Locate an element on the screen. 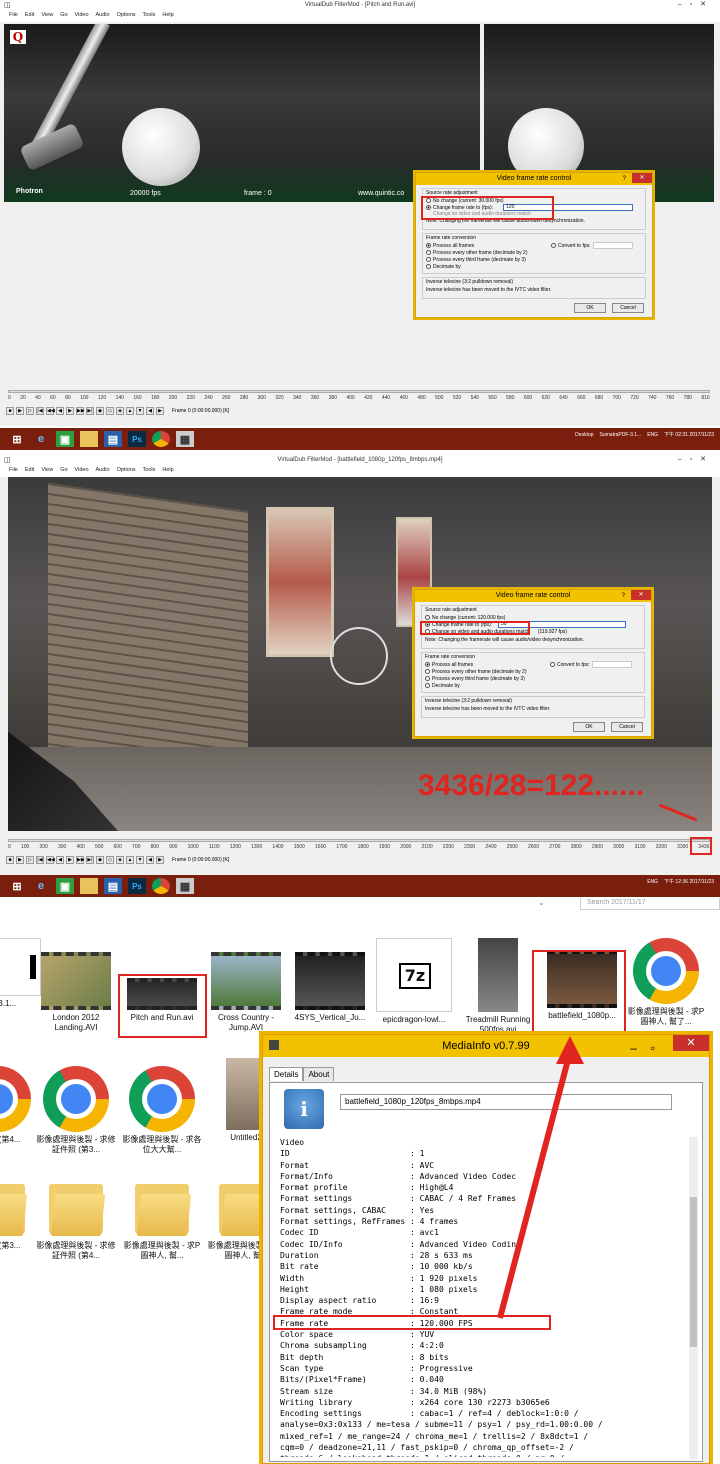 This screenshot has height=1464, width=720. step-back-button-icon: ◀ is located at coordinates (150, 860).